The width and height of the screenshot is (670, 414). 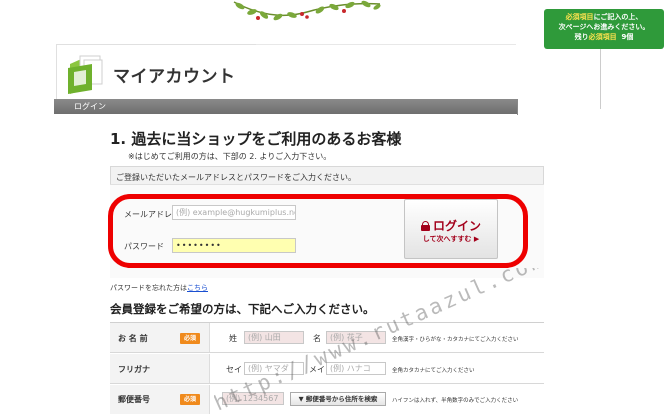 I want to click on name-row-label: お 名 前, so click(x=133, y=338).